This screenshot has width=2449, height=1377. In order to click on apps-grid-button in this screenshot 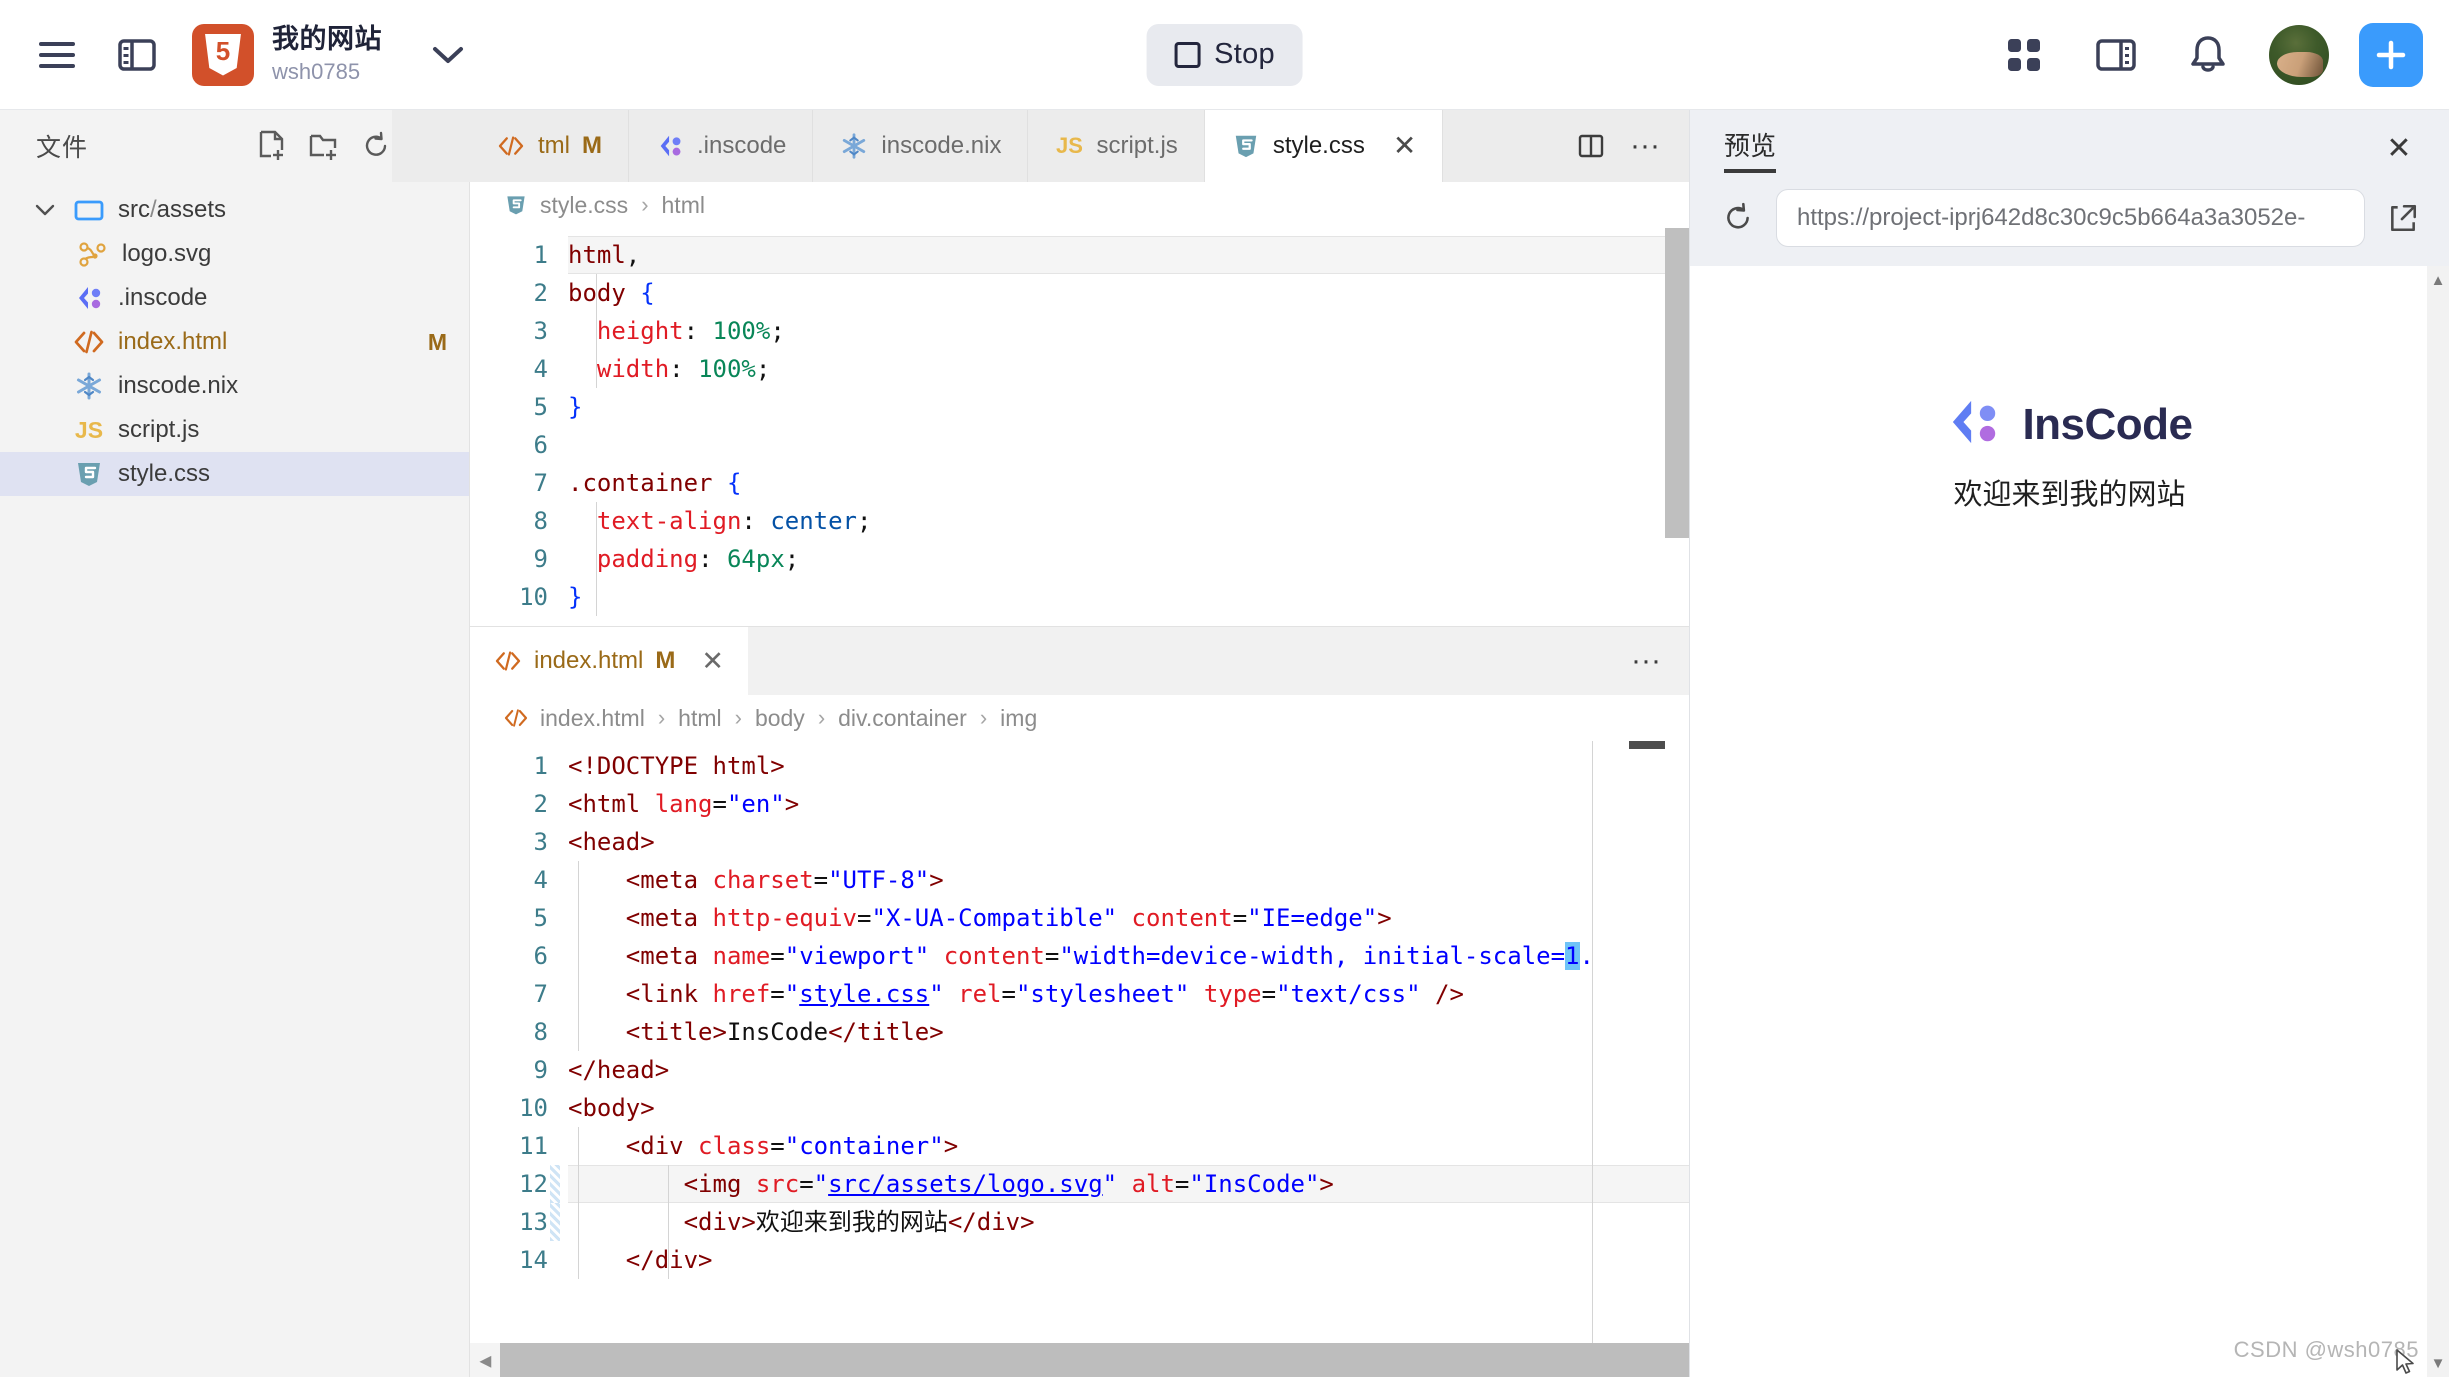, I will do `click(2024, 55)`.